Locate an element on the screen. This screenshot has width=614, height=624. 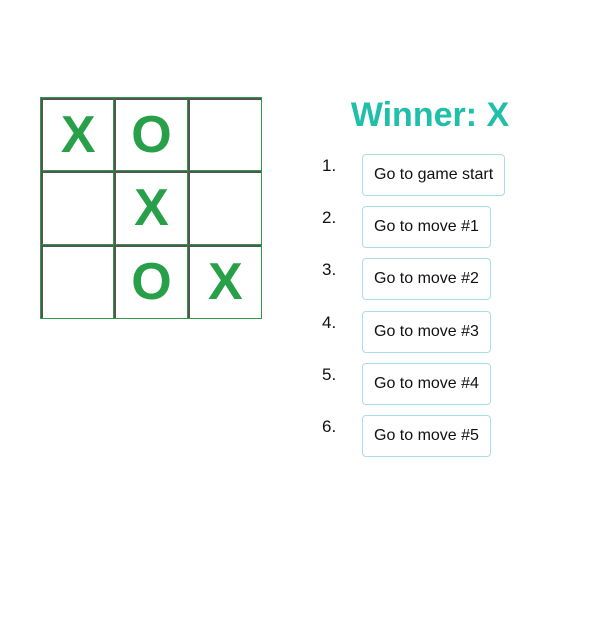
game-status: Winner: X is located at coordinates (430, 115).